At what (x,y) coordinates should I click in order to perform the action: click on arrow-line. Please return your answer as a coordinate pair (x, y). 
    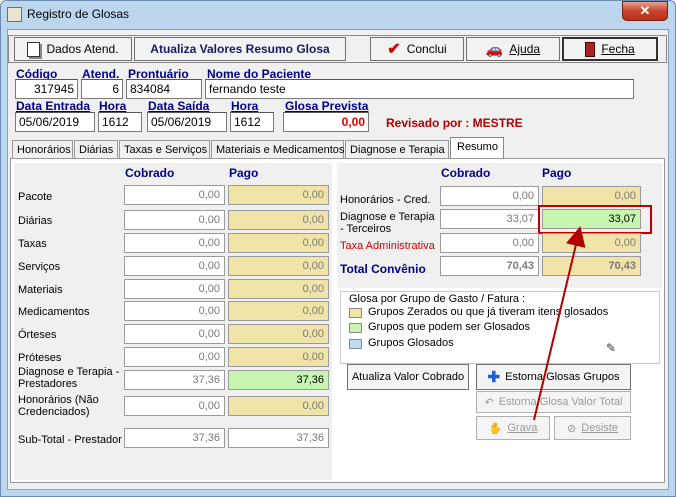
    Looking at the image, I should click on (559, 323).